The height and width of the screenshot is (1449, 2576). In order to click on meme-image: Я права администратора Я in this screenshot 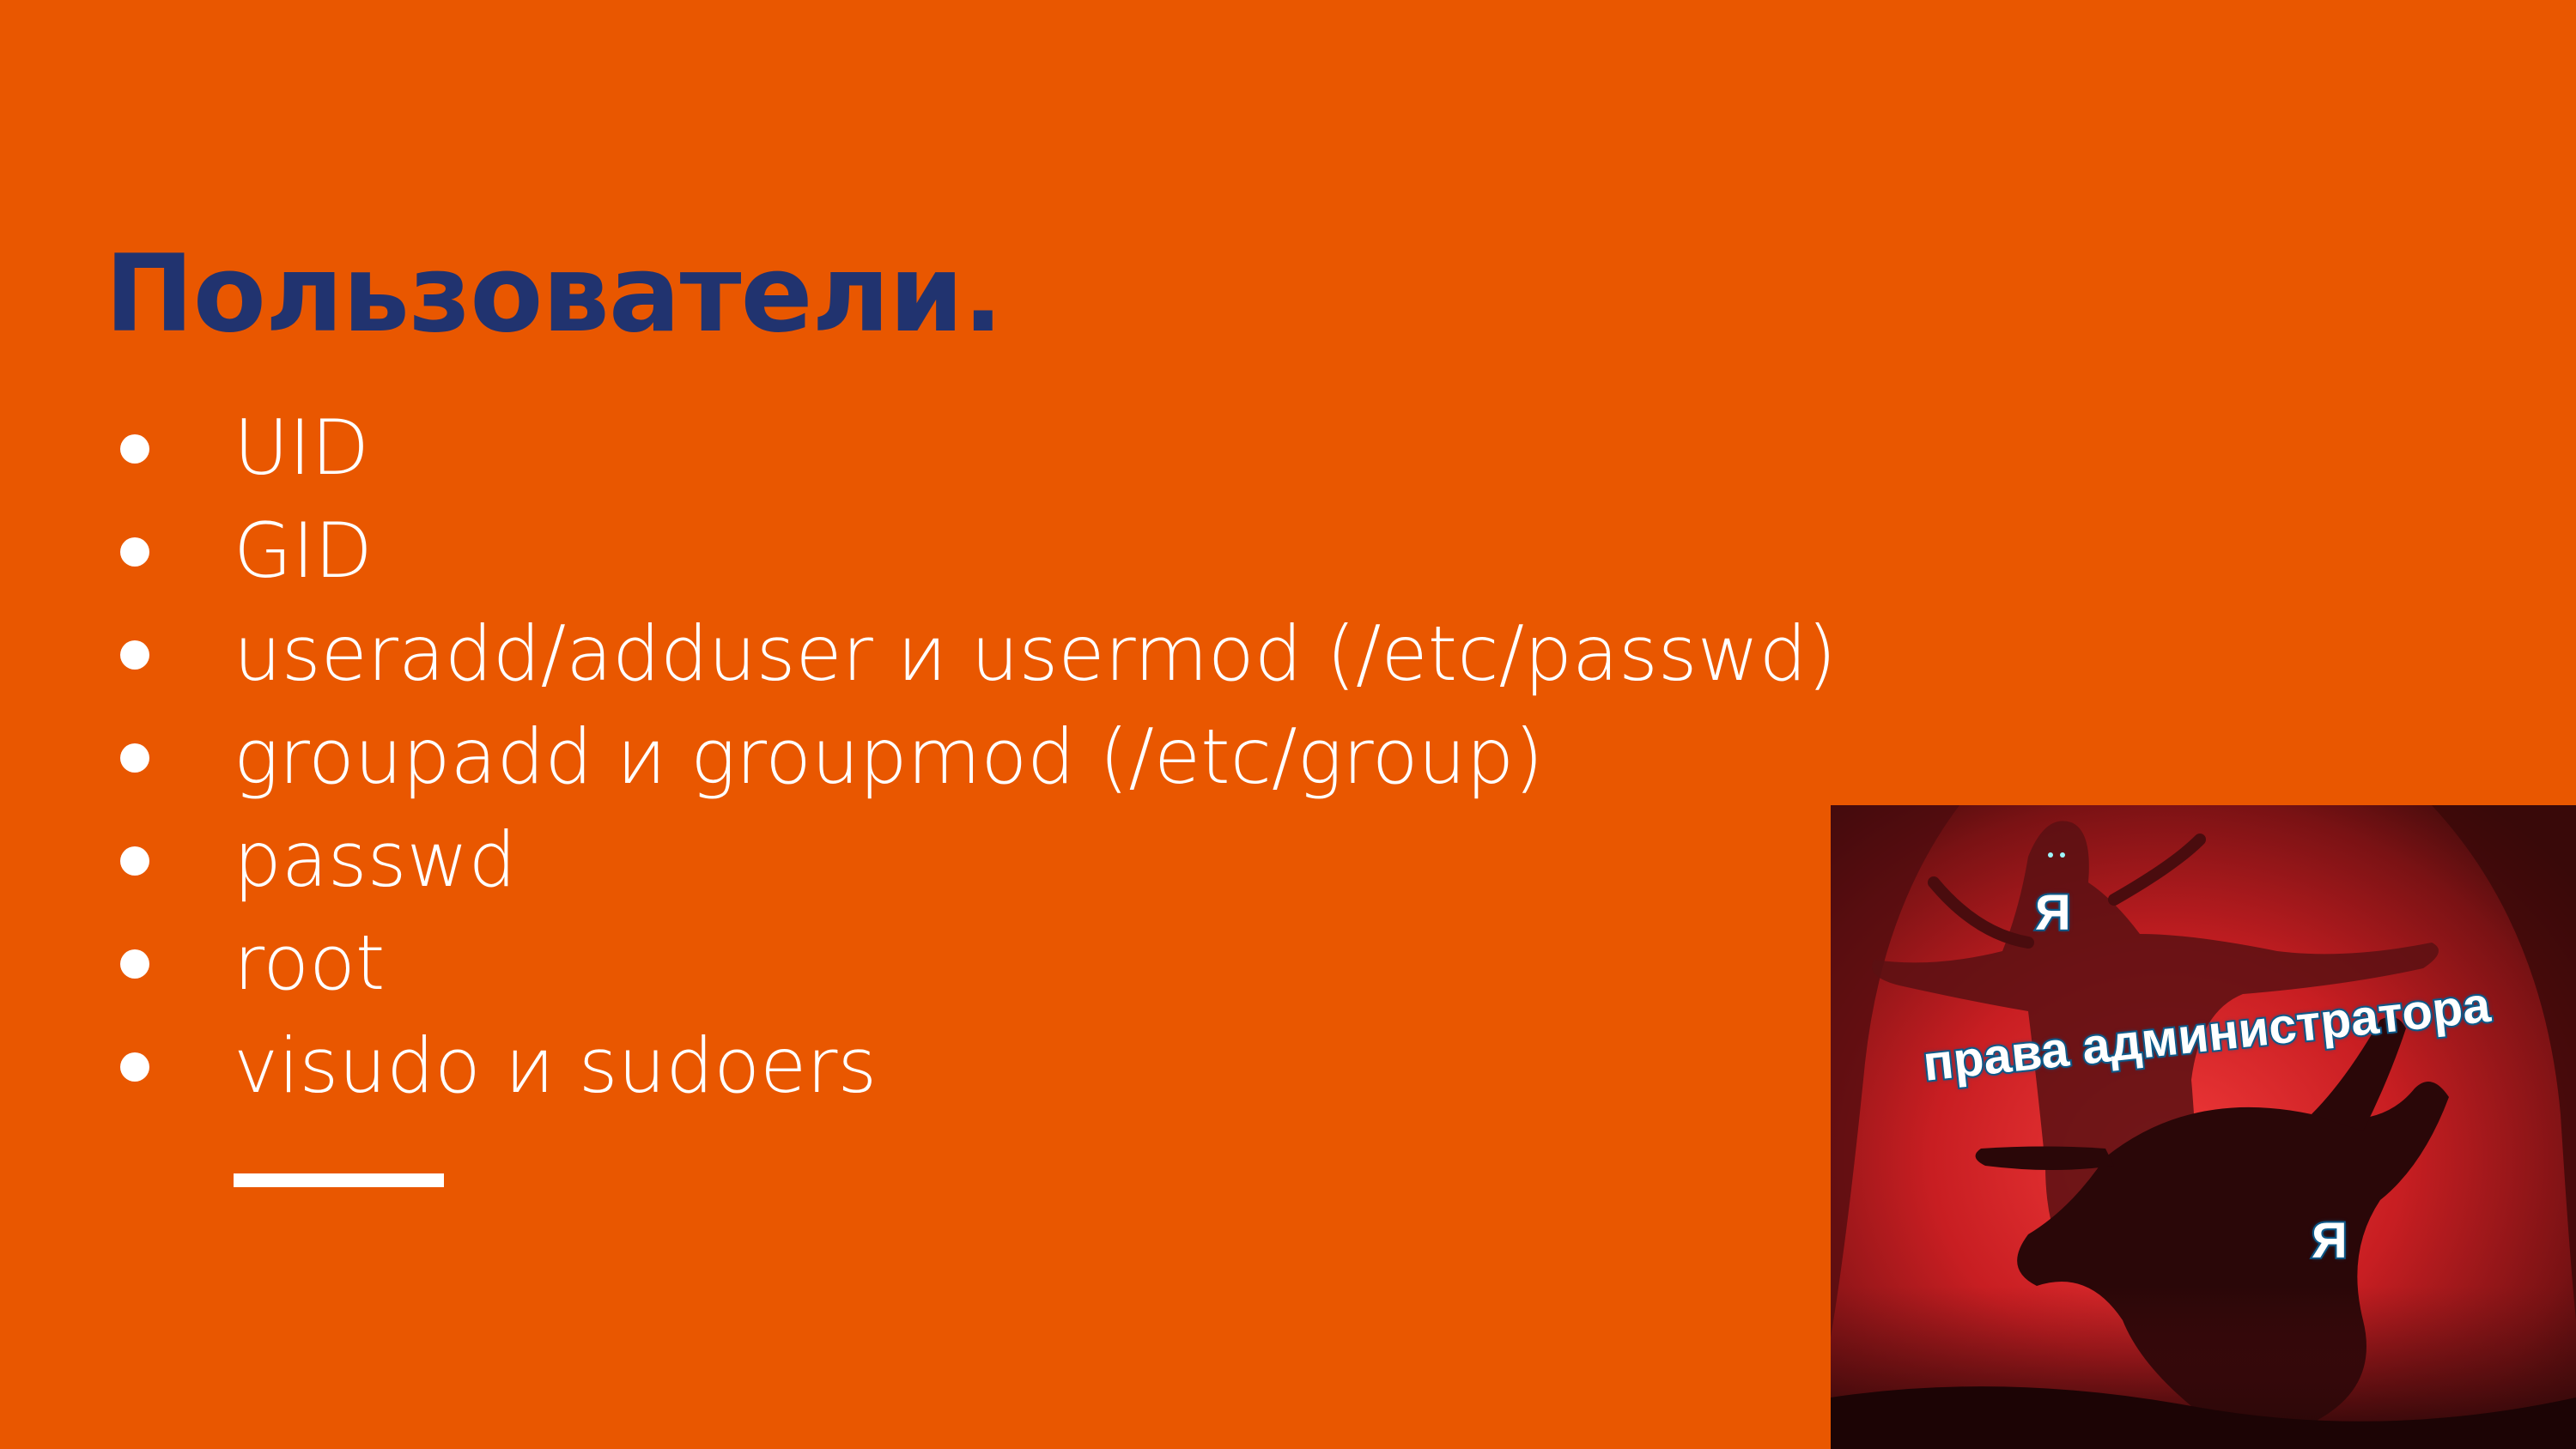, I will do `click(2203, 1127)`.